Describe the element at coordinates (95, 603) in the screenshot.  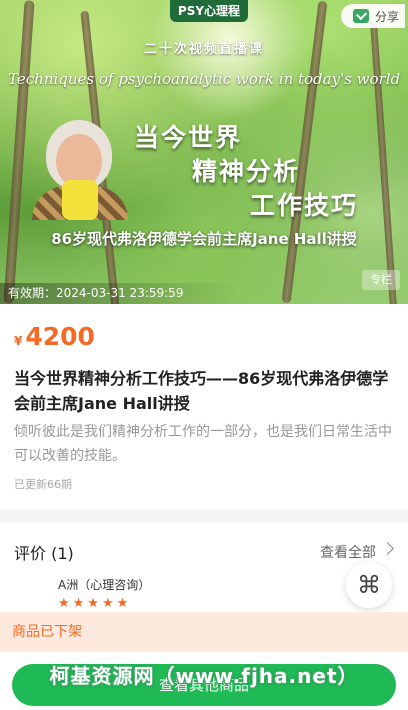
I see `review-rating-stars: ★★★★★` at that location.